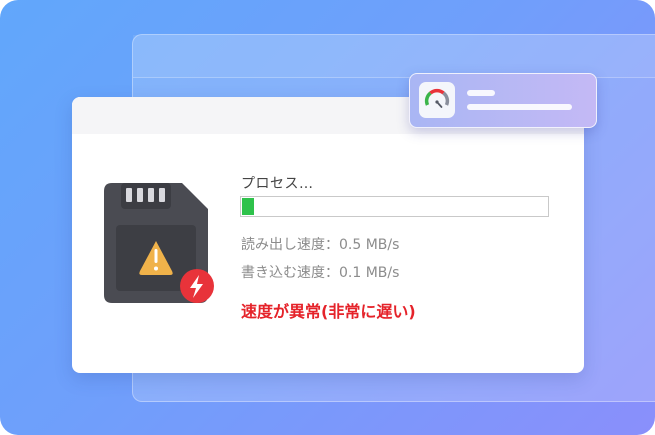 The height and width of the screenshot is (435, 655). What do you see at coordinates (320, 245) in the screenshot?
I see `read-speed-text: 読み出し速度：0.5 MB/s` at bounding box center [320, 245].